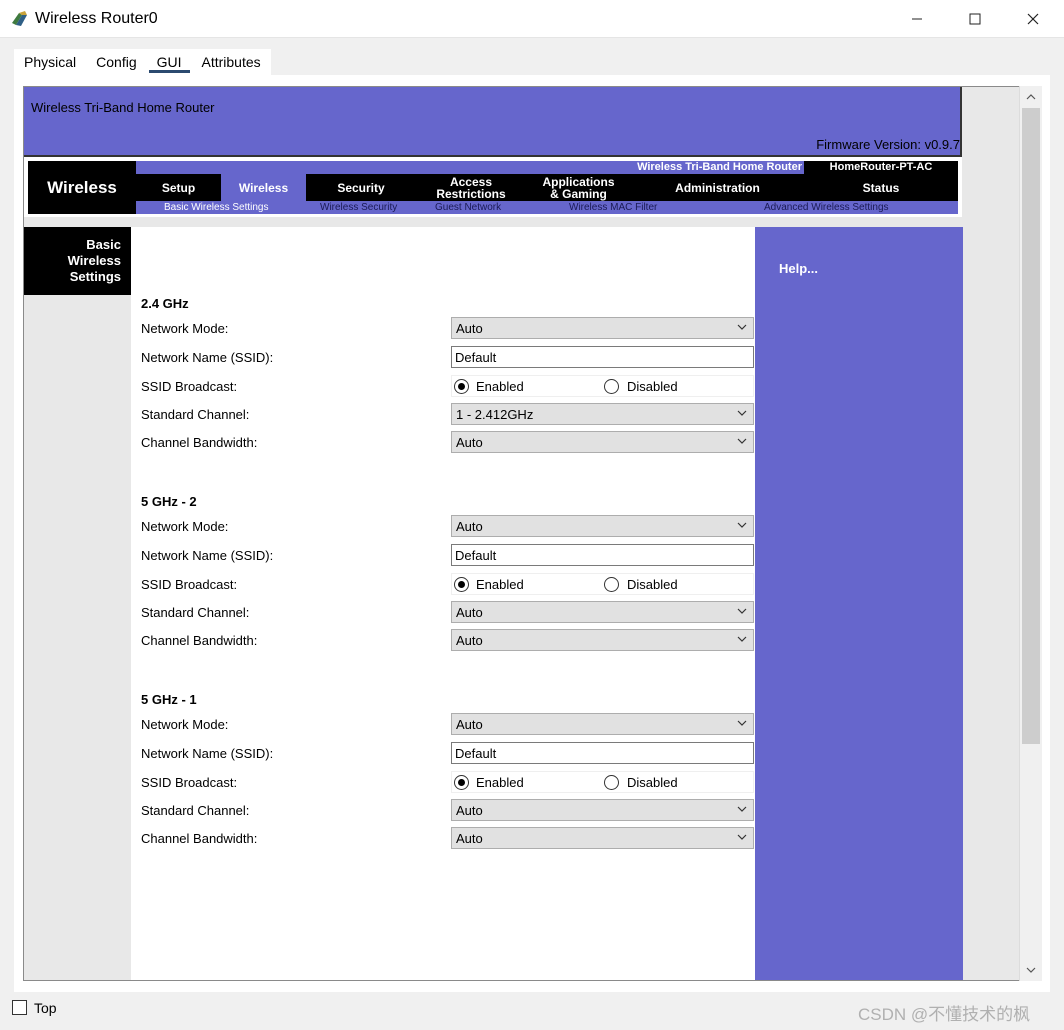  Describe the element at coordinates (975, 19) in the screenshot. I see `maximize-button` at that location.